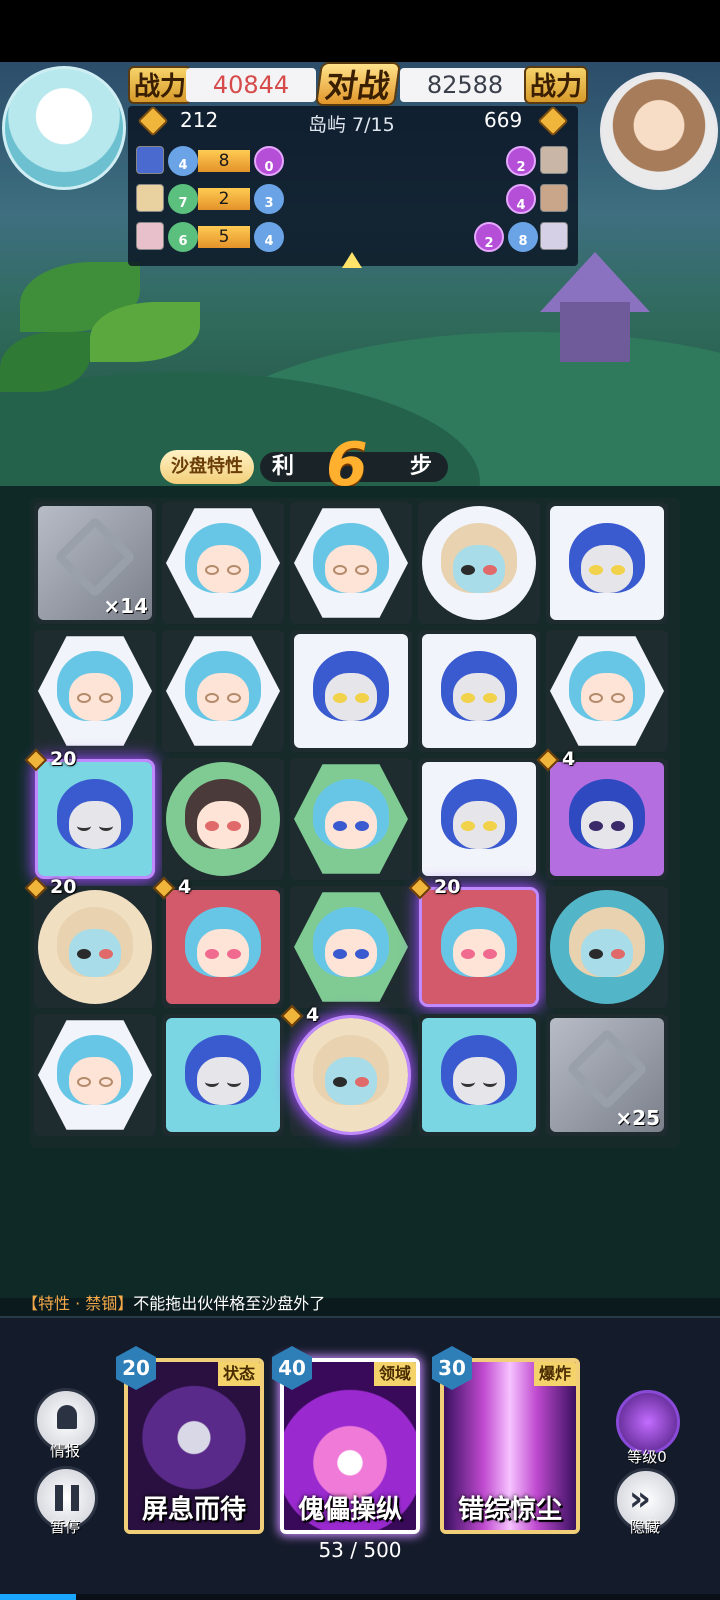 The height and width of the screenshot is (1600, 720). I want to click on info-row: 212 岛屿 7/15 669, so click(353, 121).